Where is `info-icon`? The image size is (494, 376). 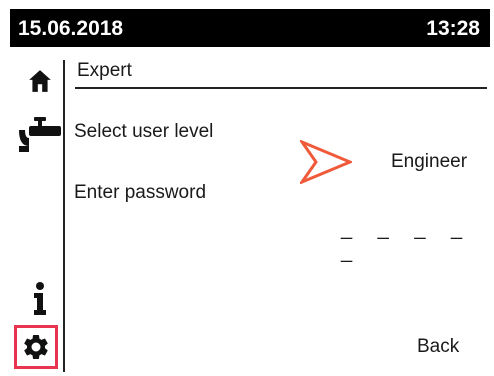
info-icon is located at coordinates (40, 298).